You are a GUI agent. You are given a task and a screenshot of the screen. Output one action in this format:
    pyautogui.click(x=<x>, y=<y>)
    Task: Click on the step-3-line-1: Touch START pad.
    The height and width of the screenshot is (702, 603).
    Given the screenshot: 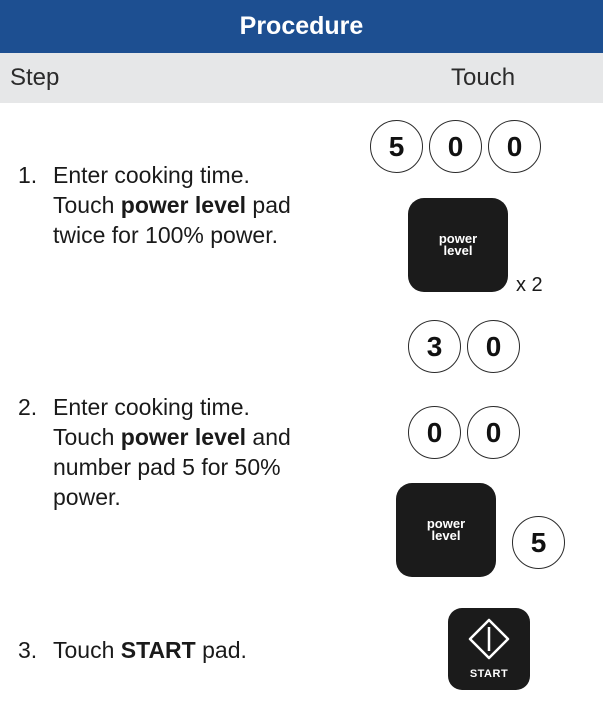 What is the action you would take?
    pyautogui.click(x=150, y=650)
    